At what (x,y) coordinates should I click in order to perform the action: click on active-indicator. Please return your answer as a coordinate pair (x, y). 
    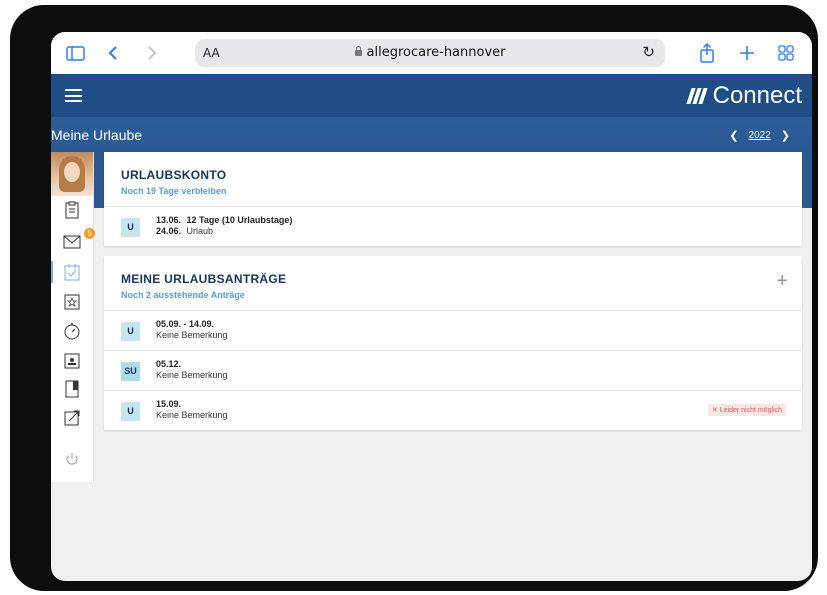
    Looking at the image, I should click on (52, 272).